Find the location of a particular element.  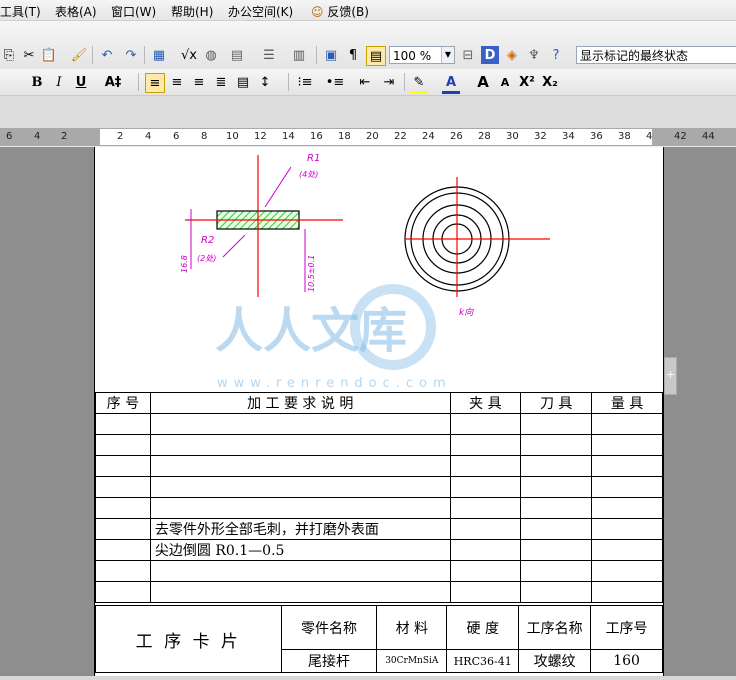

char-spacing-icon: A‡ is located at coordinates (113, 82).